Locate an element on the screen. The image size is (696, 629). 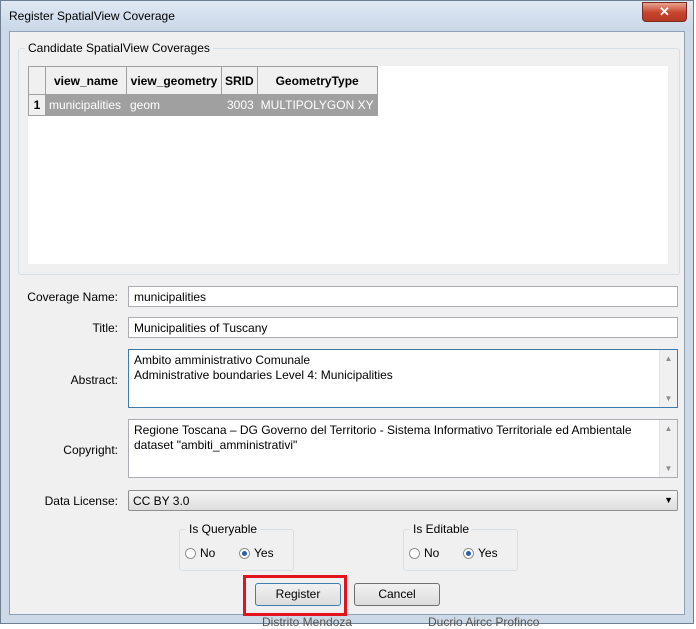
chevron-down-icon: ▼ is located at coordinates (668, 500).